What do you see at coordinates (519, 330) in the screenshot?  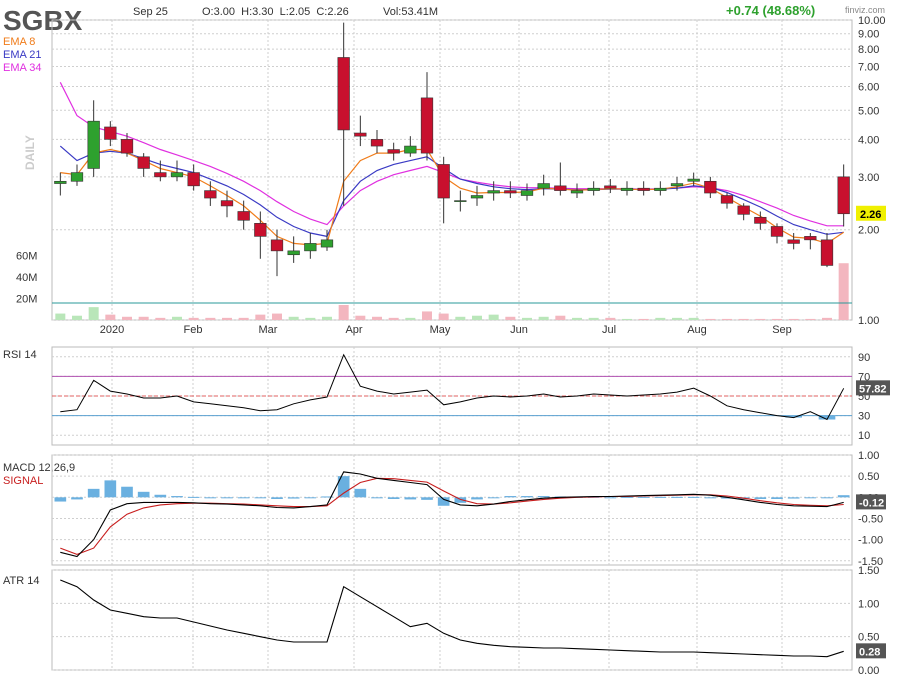 I see `month-label: Jun` at bounding box center [519, 330].